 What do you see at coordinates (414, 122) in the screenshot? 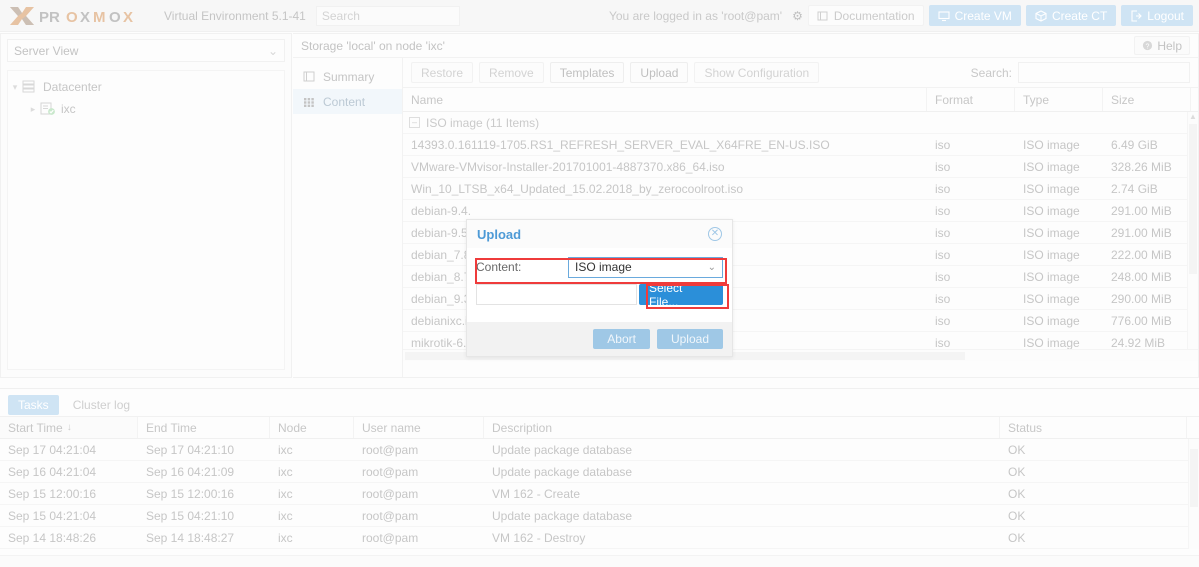
I see `minus-box-icon: –` at bounding box center [414, 122].